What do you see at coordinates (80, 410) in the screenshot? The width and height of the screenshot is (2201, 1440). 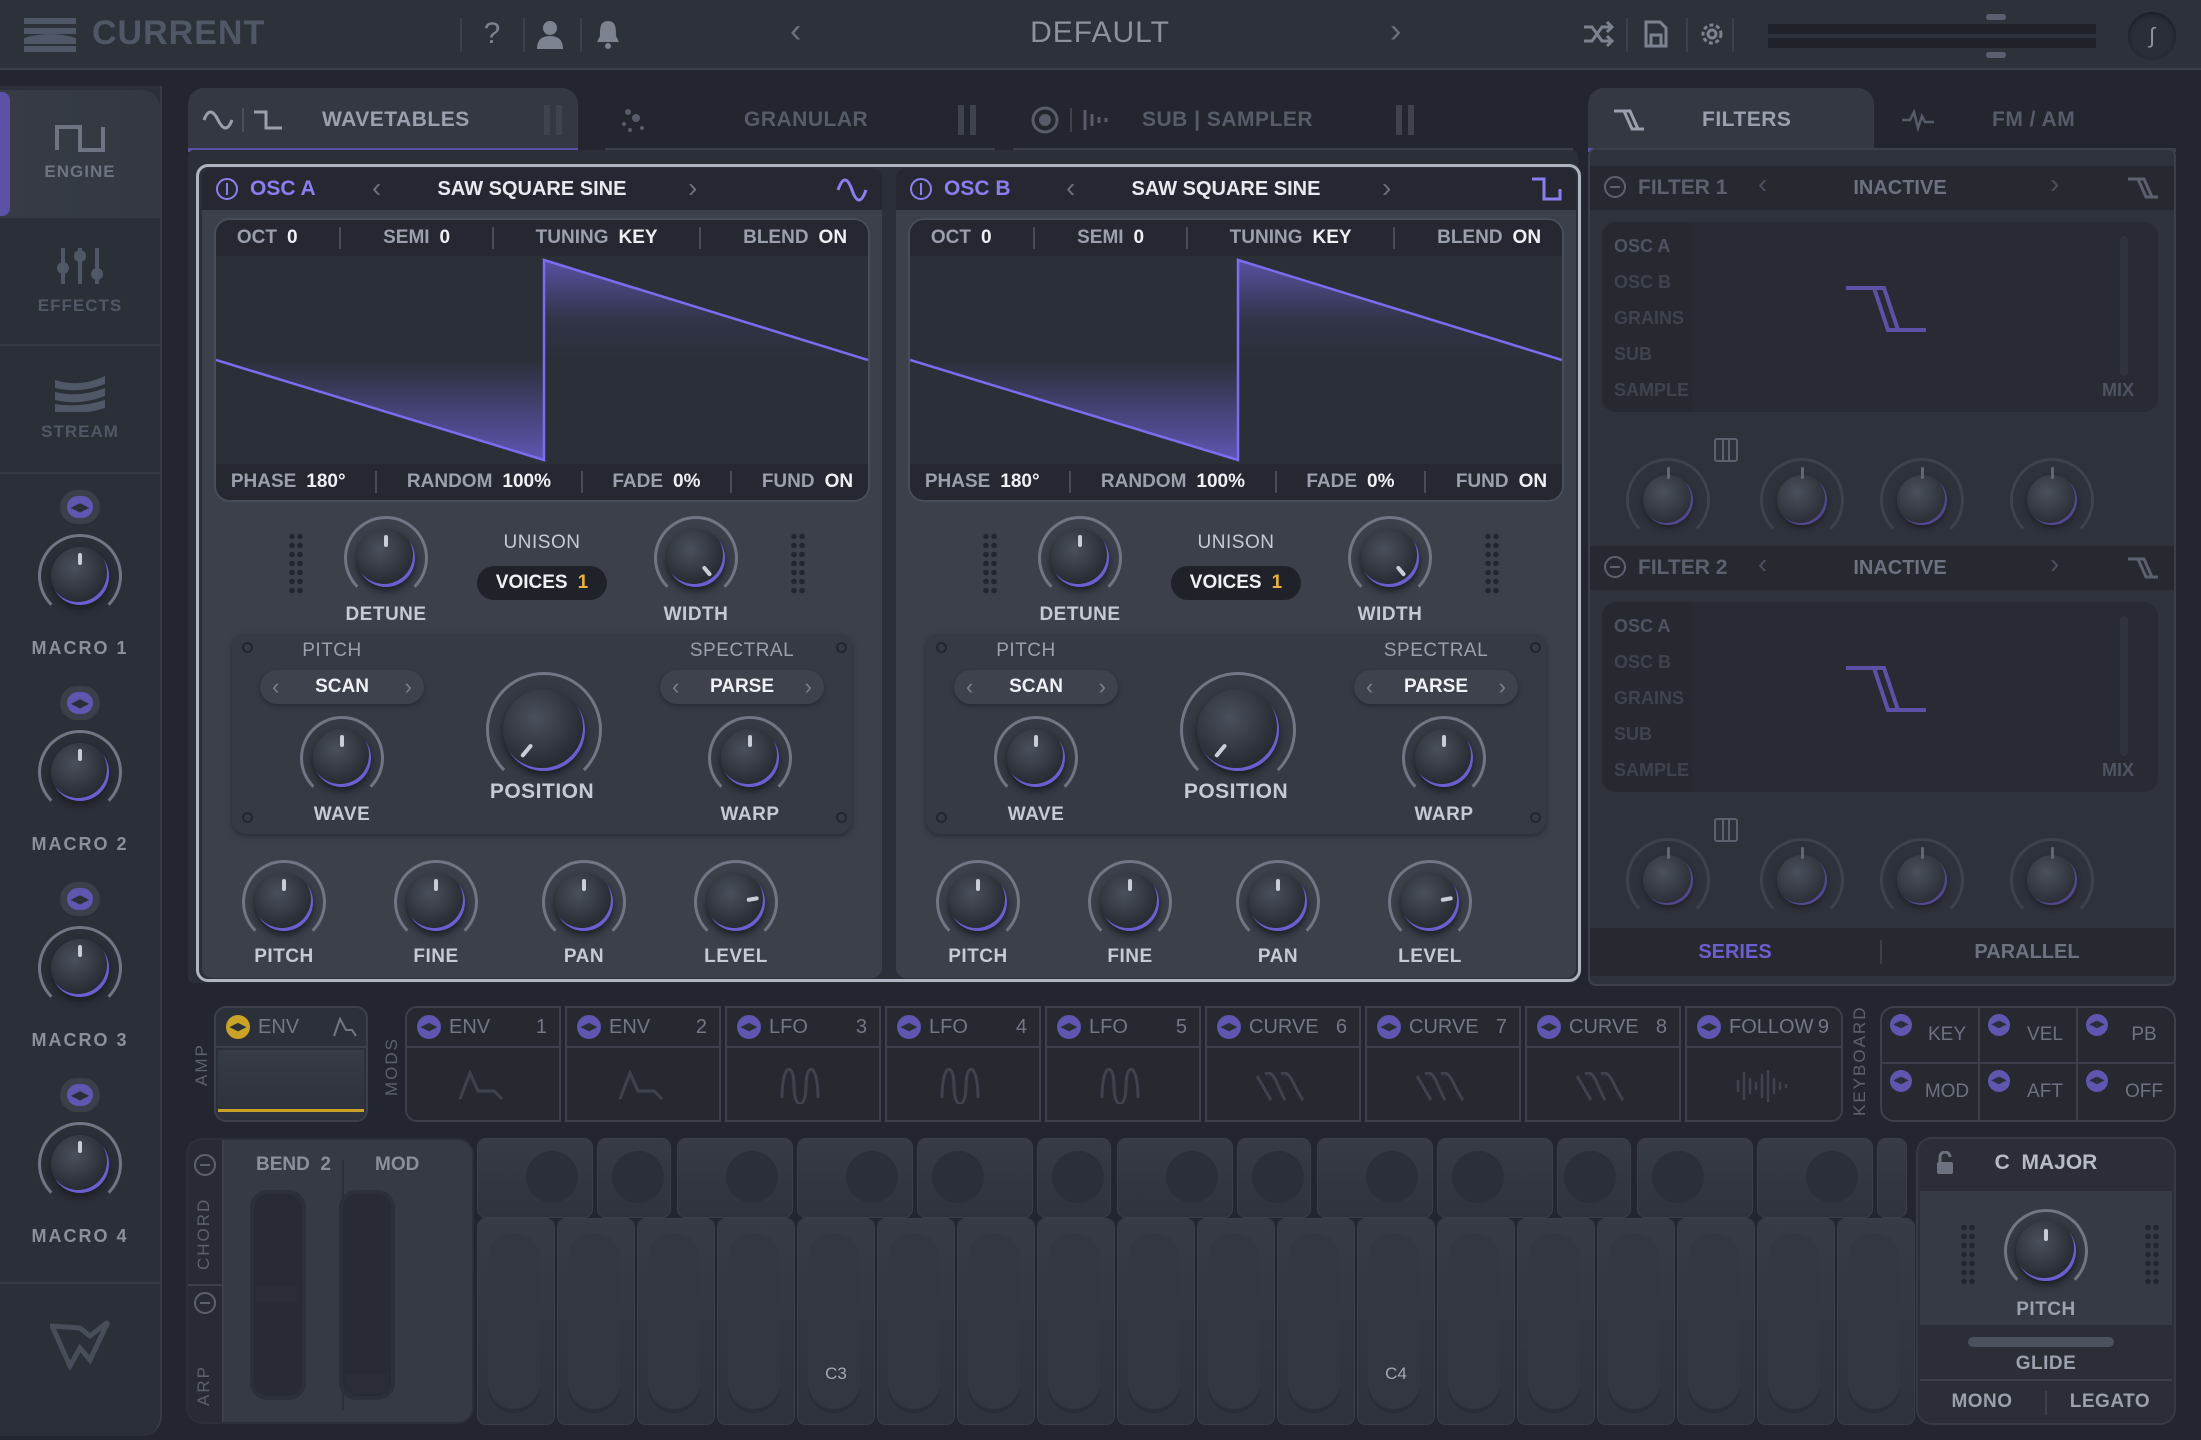 I see `sidebar-tab-stream: STREAM` at bounding box center [80, 410].